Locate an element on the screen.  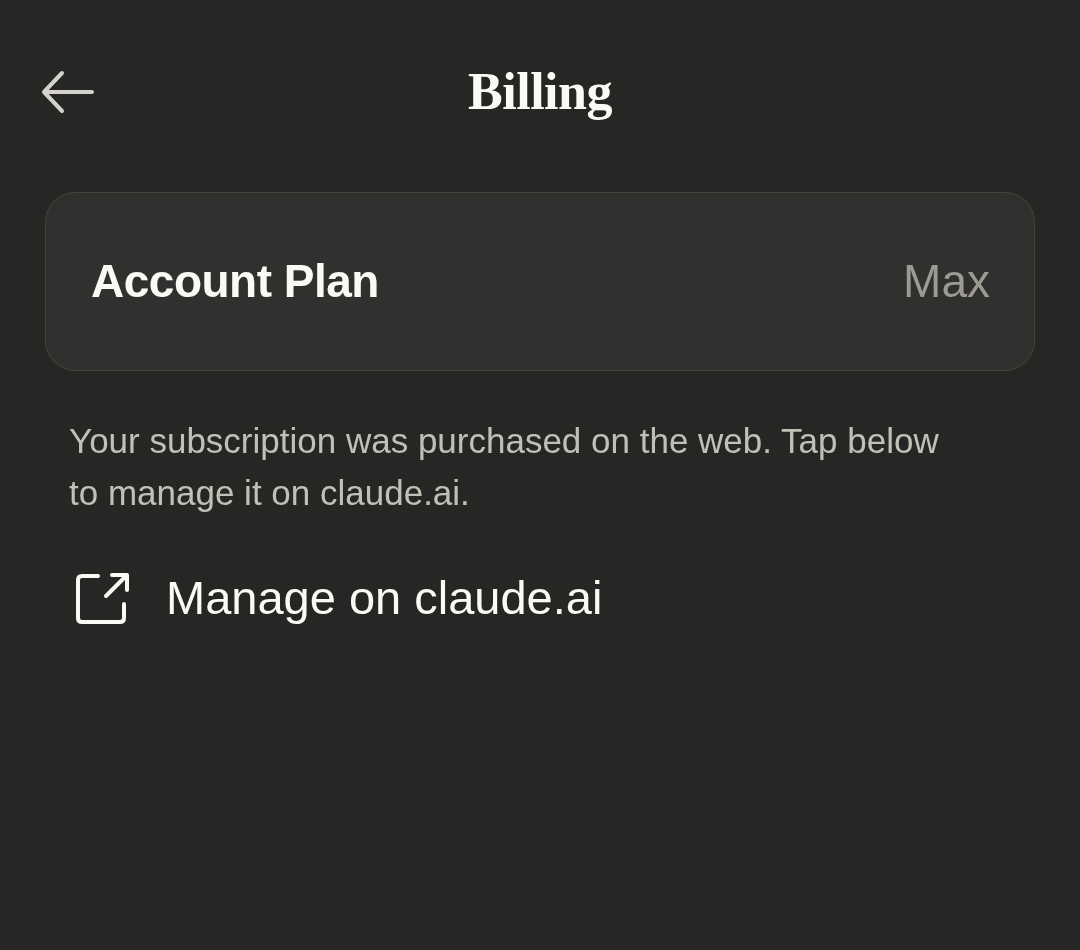
page-title: Billing is located at coordinates (540, 92).